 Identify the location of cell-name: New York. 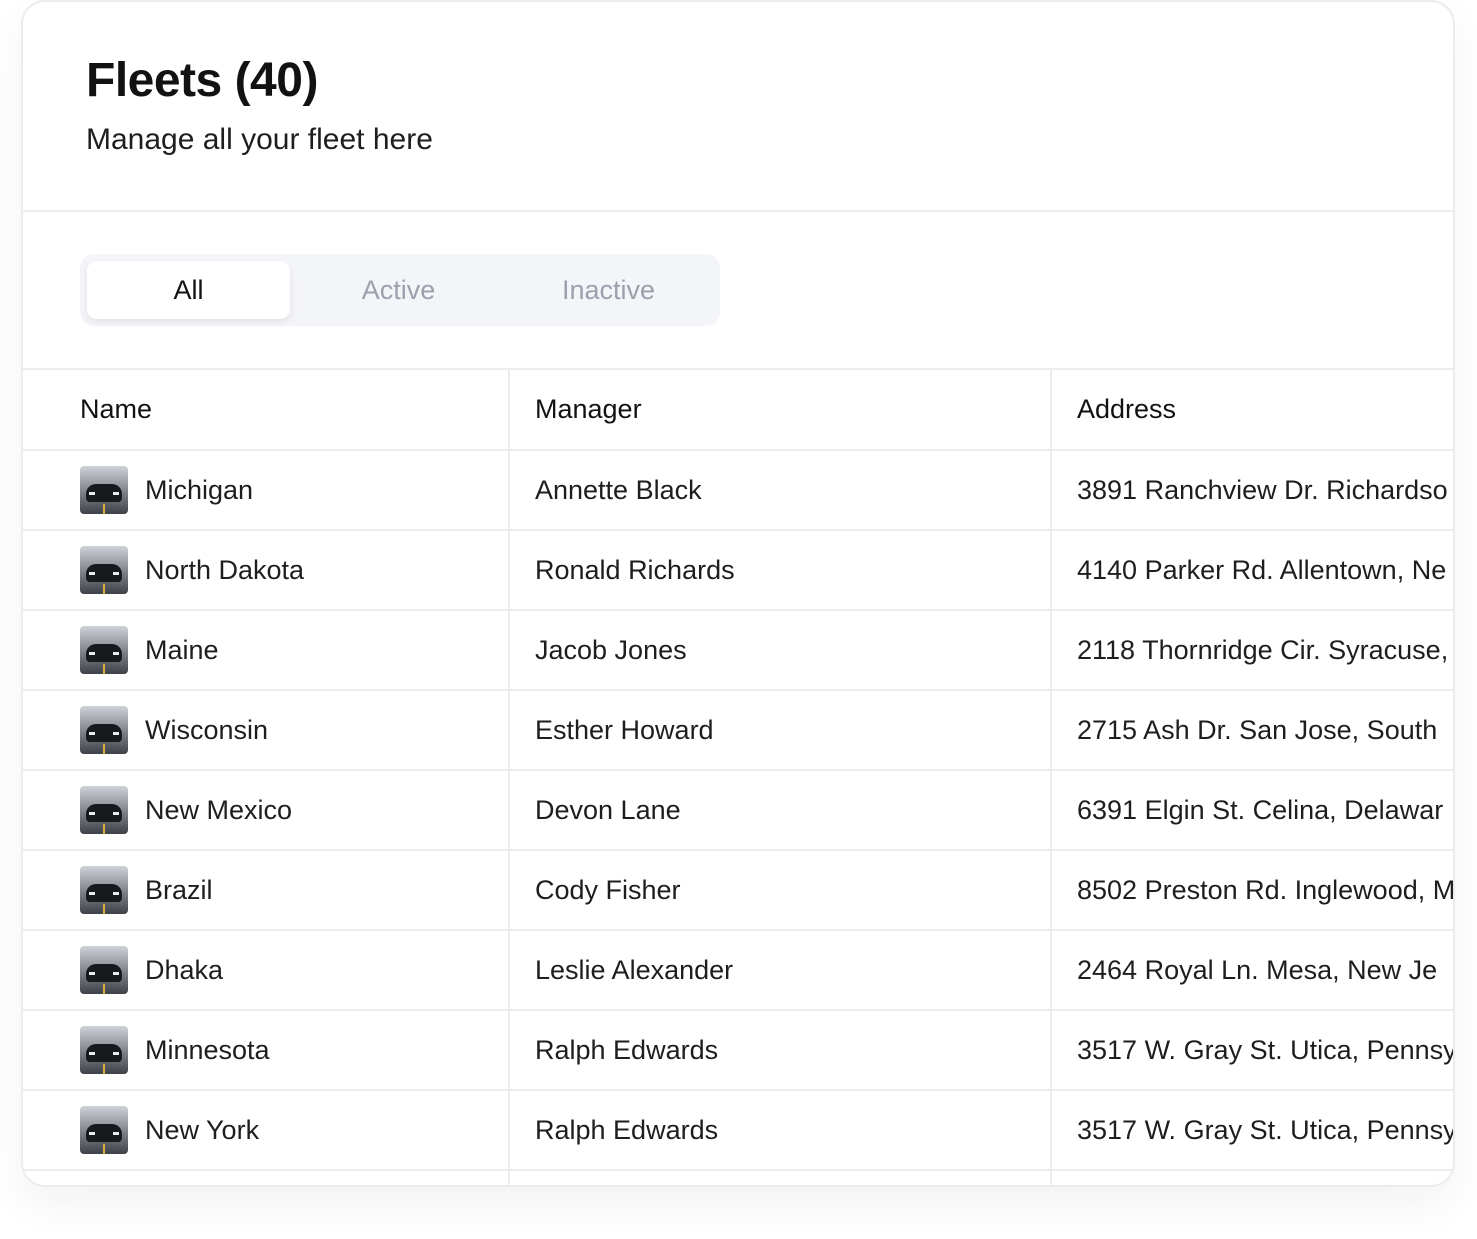
(266, 1130).